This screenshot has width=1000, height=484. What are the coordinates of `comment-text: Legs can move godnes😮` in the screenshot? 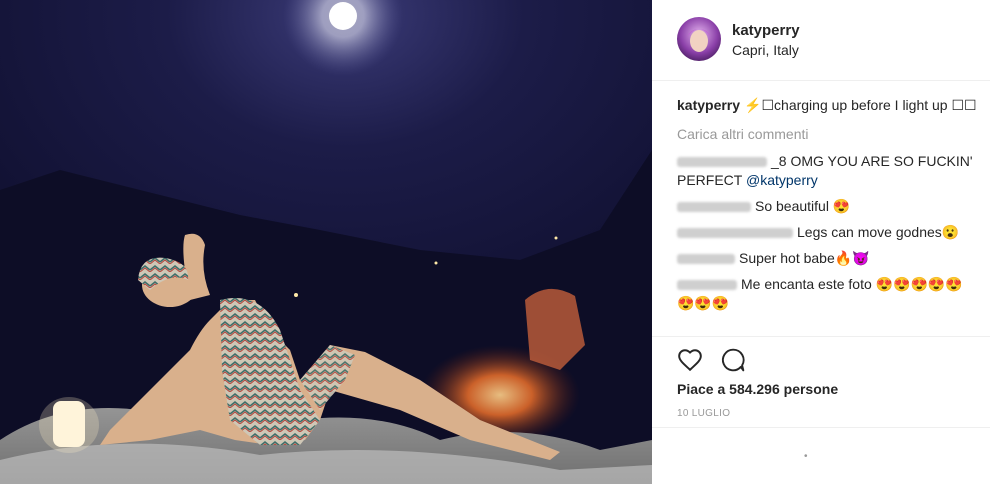 It's located at (878, 232).